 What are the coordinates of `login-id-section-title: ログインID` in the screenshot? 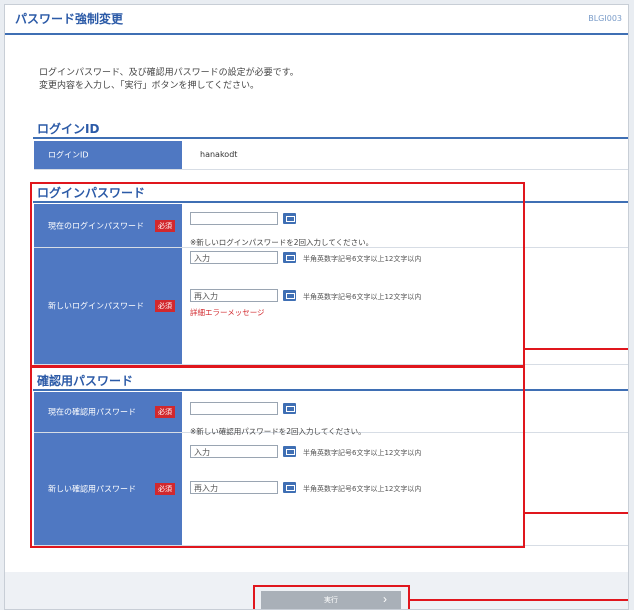 It's located at (68, 129).